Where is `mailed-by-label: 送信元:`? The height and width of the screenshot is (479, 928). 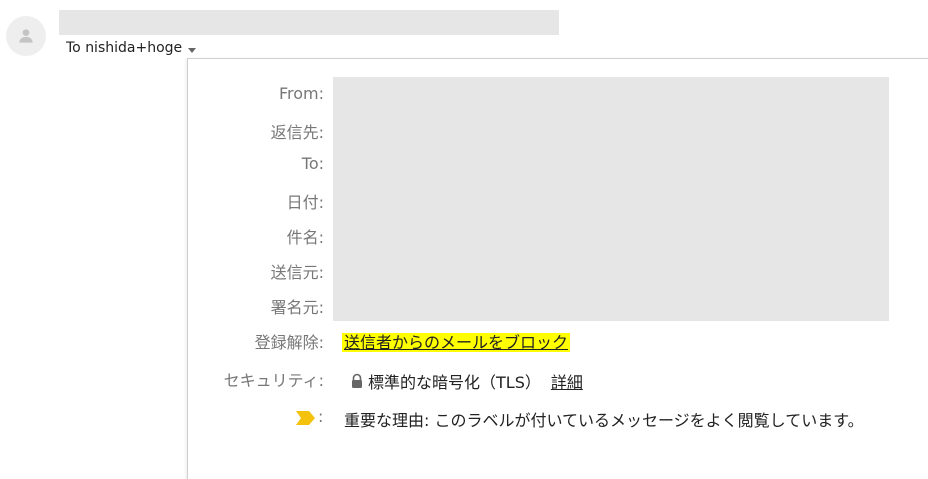
mailed-by-label: 送信元: is located at coordinates (297, 272).